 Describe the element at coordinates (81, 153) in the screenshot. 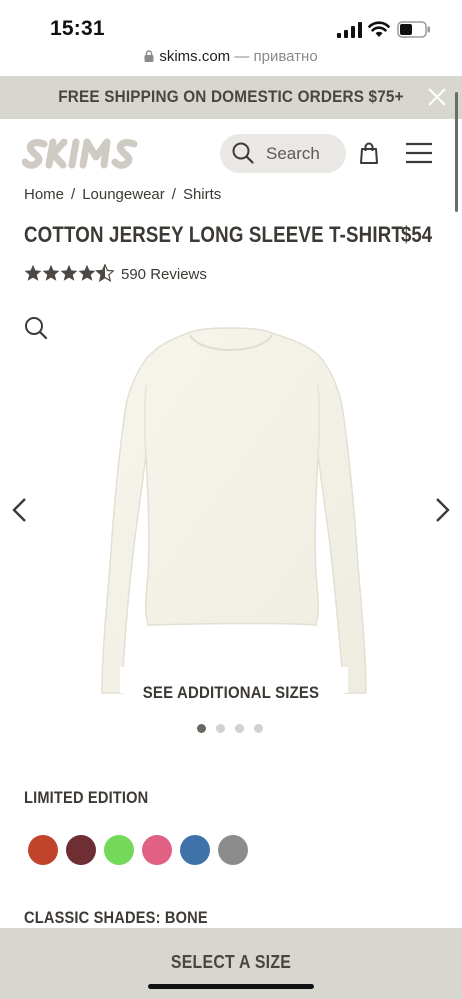

I see `skims-logo` at that location.